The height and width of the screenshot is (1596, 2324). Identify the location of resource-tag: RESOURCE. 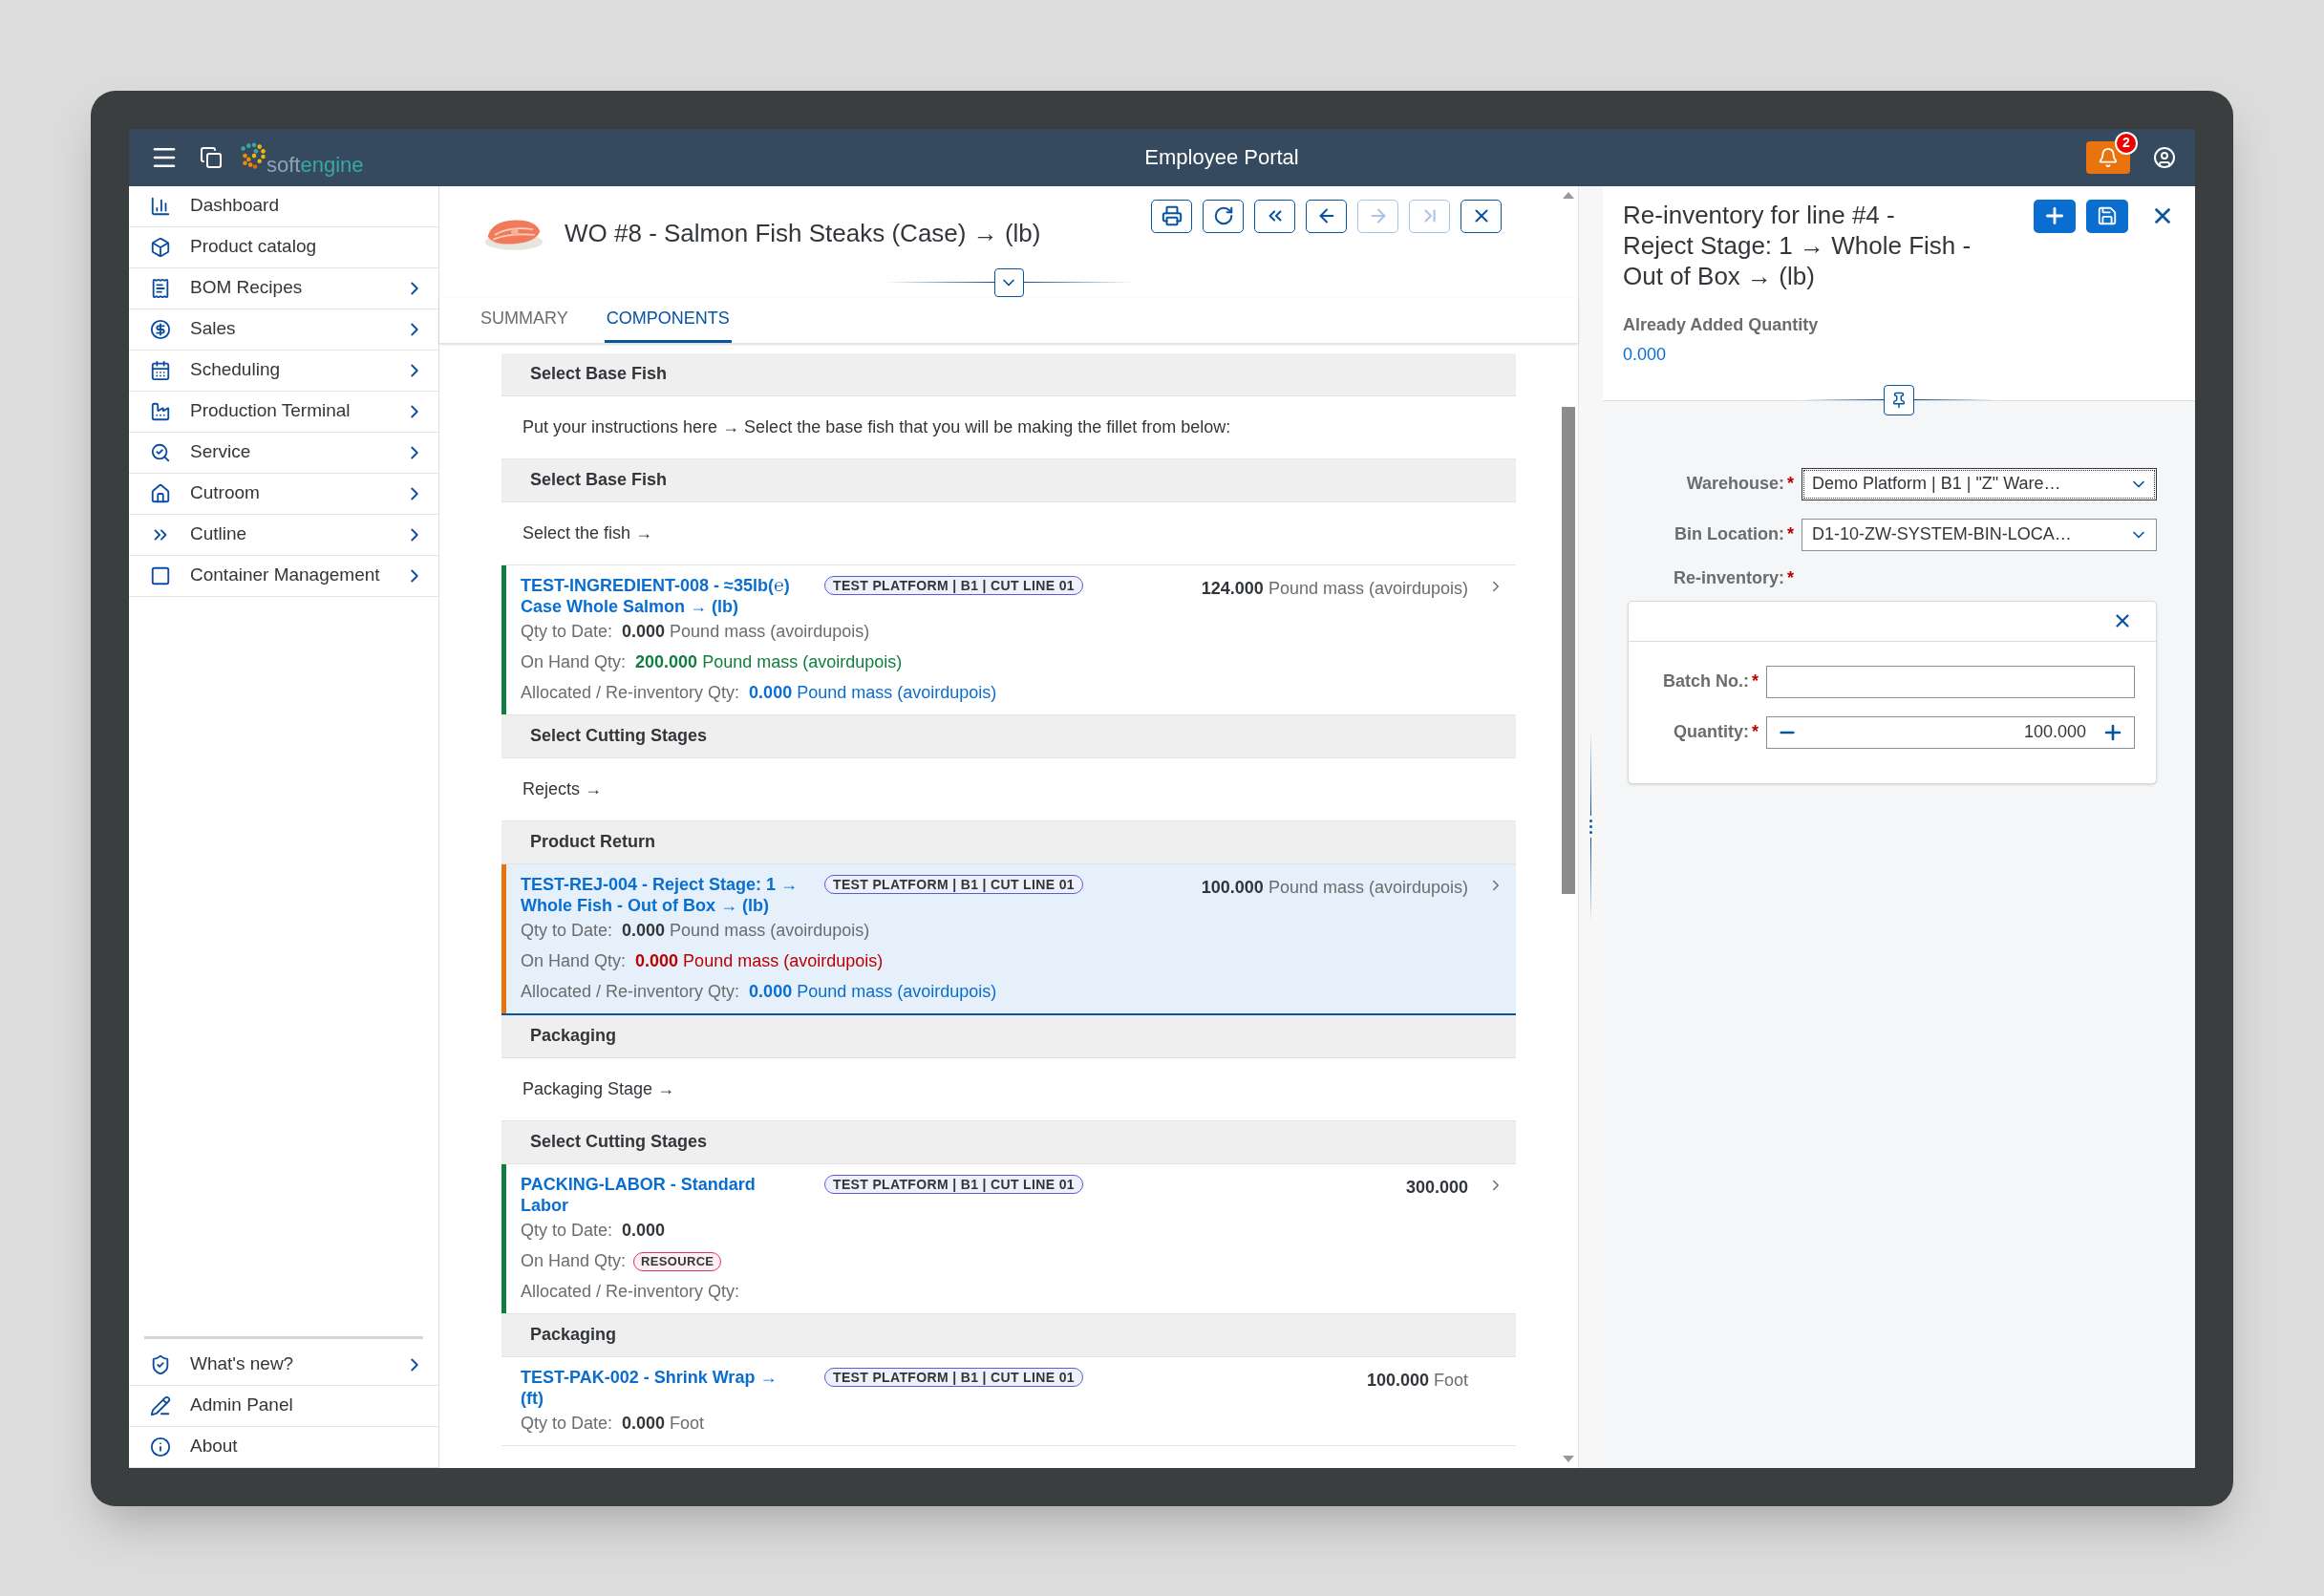
(678, 1261).